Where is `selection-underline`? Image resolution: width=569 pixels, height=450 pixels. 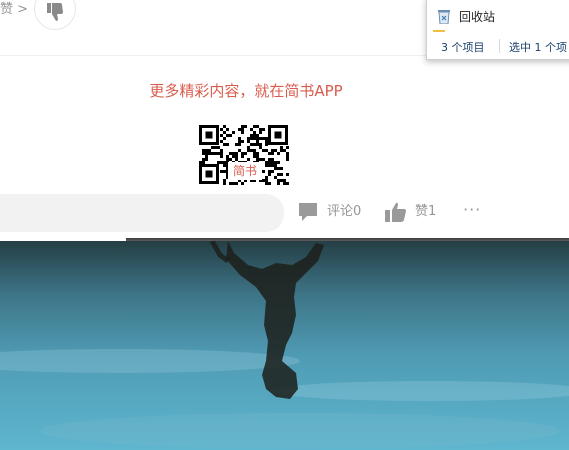
selection-underline is located at coordinates (439, 31).